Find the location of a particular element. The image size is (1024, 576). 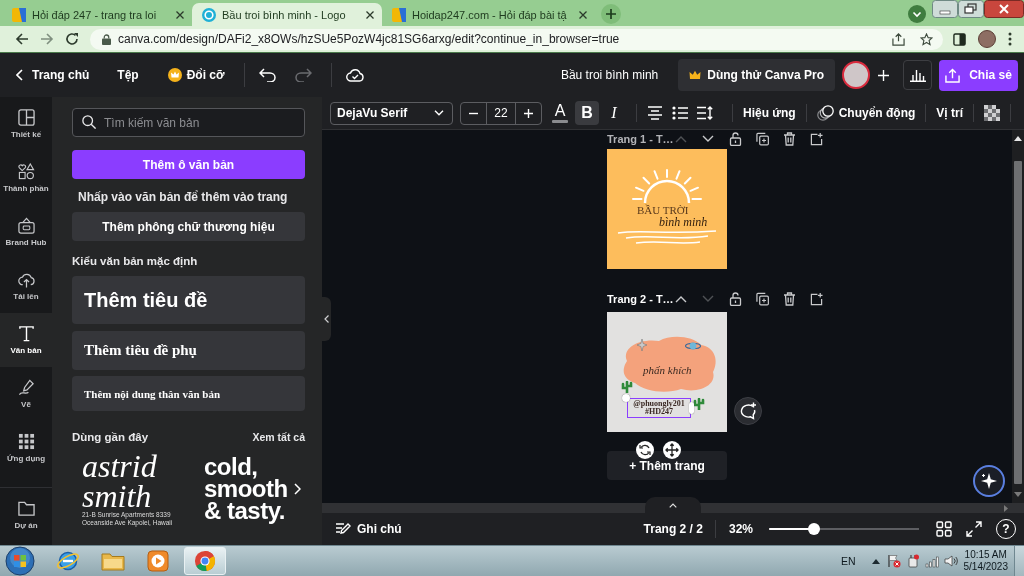

show-desktop-button is located at coordinates (1019, 561).